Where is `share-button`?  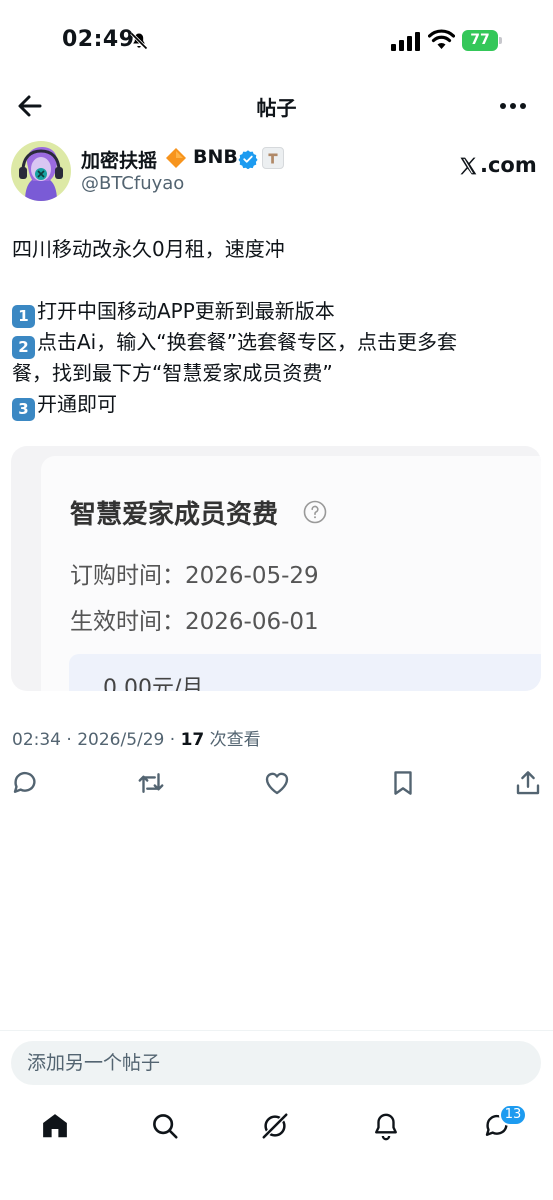 share-button is located at coordinates (528, 783).